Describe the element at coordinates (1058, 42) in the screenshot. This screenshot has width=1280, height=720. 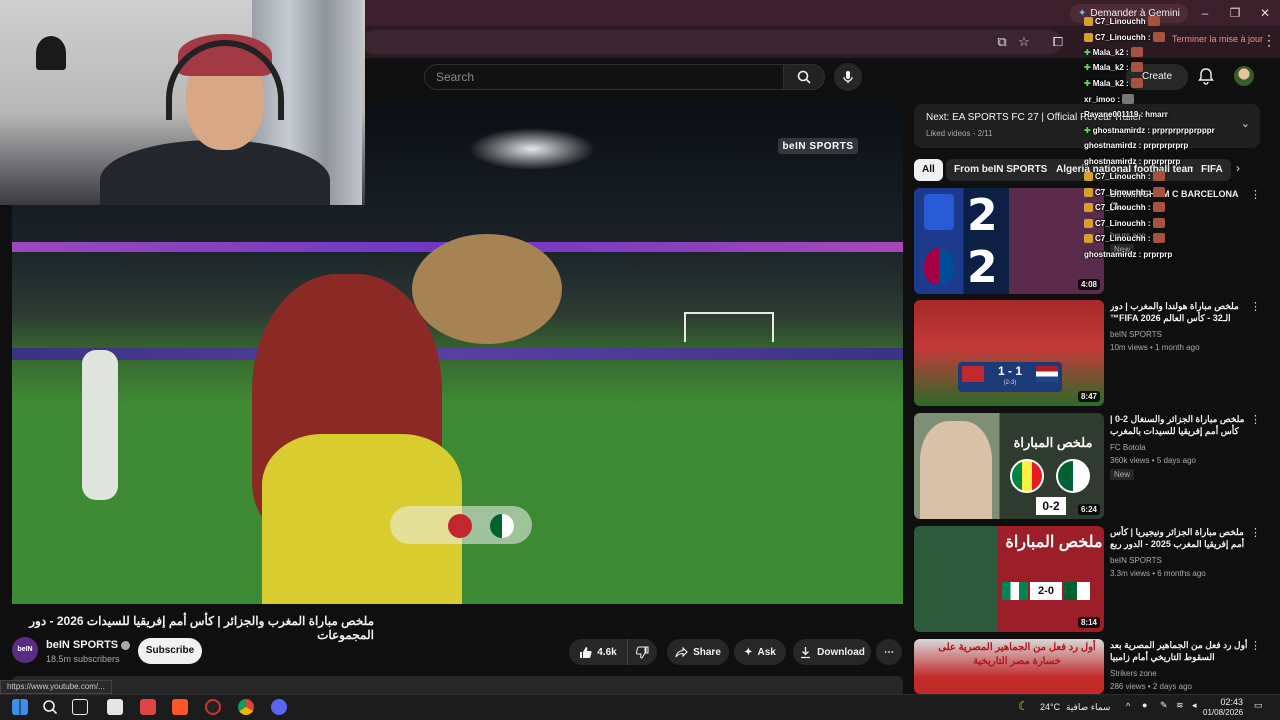
I see `extensions-icon: ⧠` at that location.